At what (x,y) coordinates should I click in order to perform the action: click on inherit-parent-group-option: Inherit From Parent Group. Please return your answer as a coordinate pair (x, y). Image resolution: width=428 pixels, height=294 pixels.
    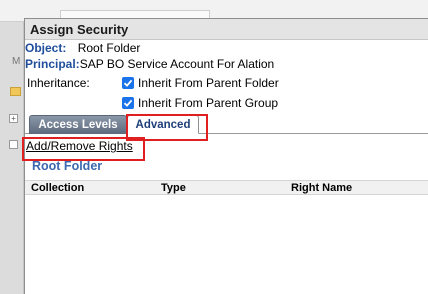
    Looking at the image, I should click on (200, 103).